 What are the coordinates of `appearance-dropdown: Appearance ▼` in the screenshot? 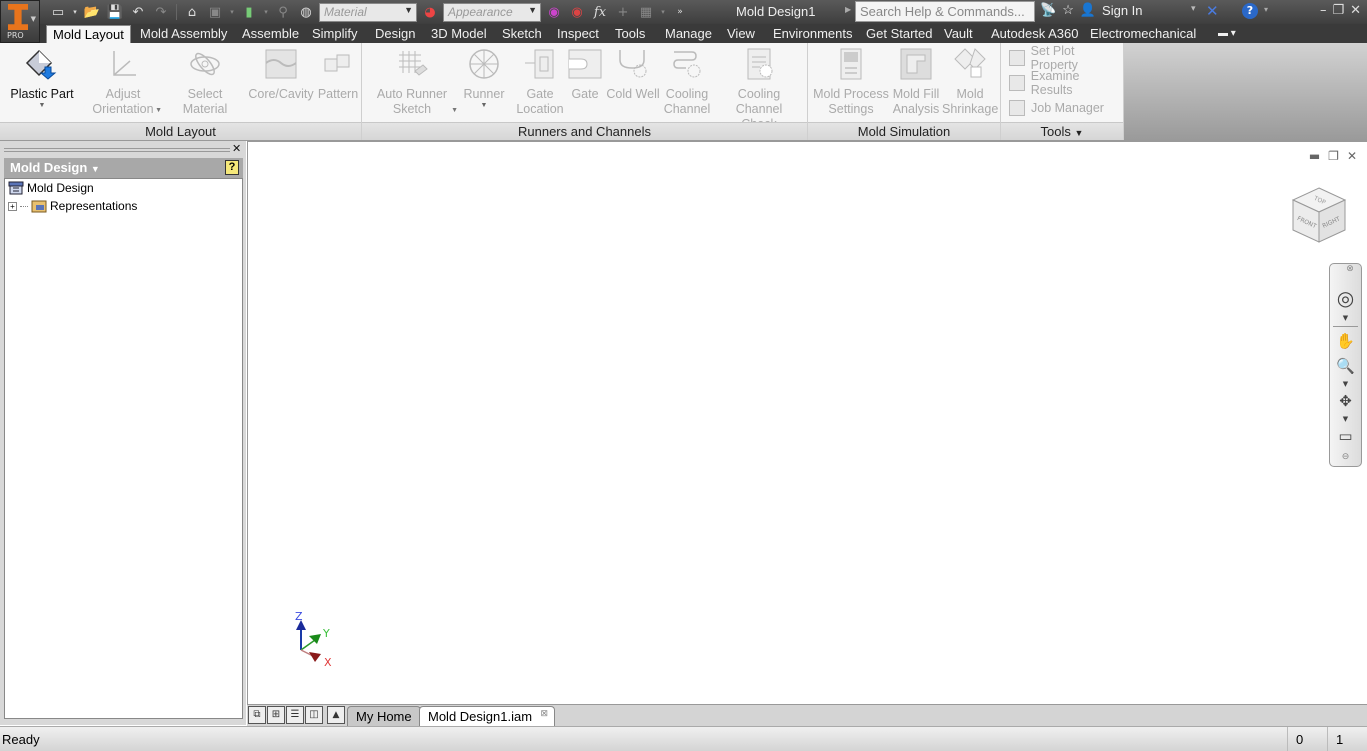 It's located at (492, 12).